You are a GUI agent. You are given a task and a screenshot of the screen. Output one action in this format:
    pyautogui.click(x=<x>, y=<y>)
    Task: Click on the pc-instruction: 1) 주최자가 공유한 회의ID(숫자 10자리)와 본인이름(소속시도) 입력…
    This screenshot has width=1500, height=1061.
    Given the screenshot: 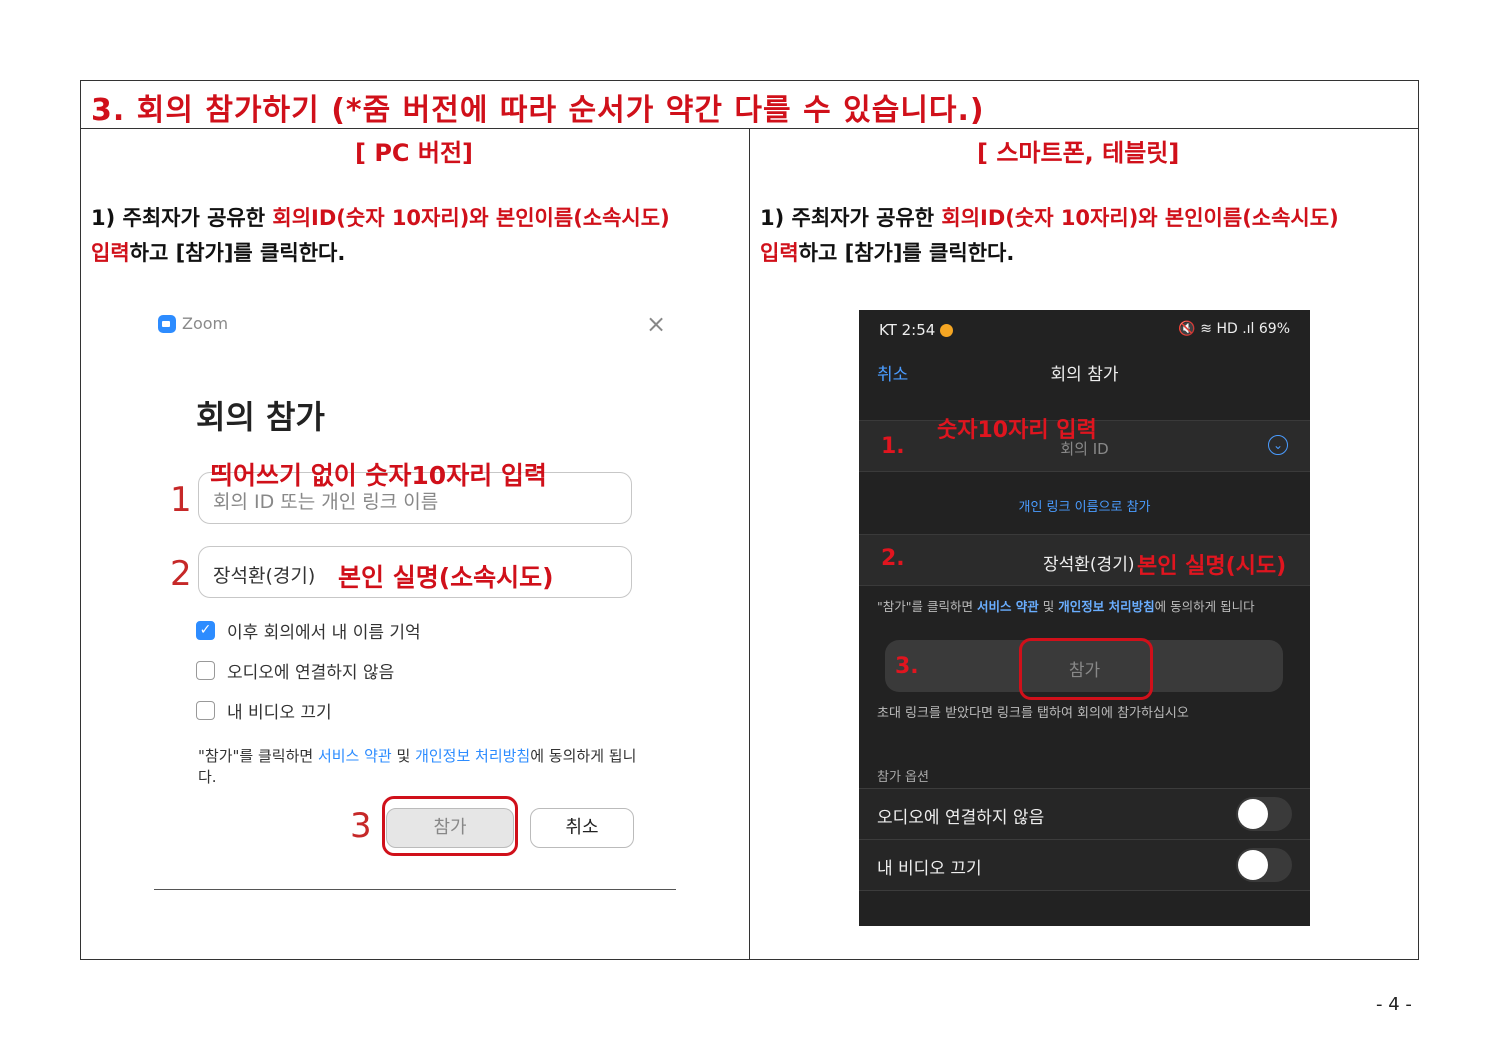 What is the action you would take?
    pyautogui.click(x=411, y=236)
    